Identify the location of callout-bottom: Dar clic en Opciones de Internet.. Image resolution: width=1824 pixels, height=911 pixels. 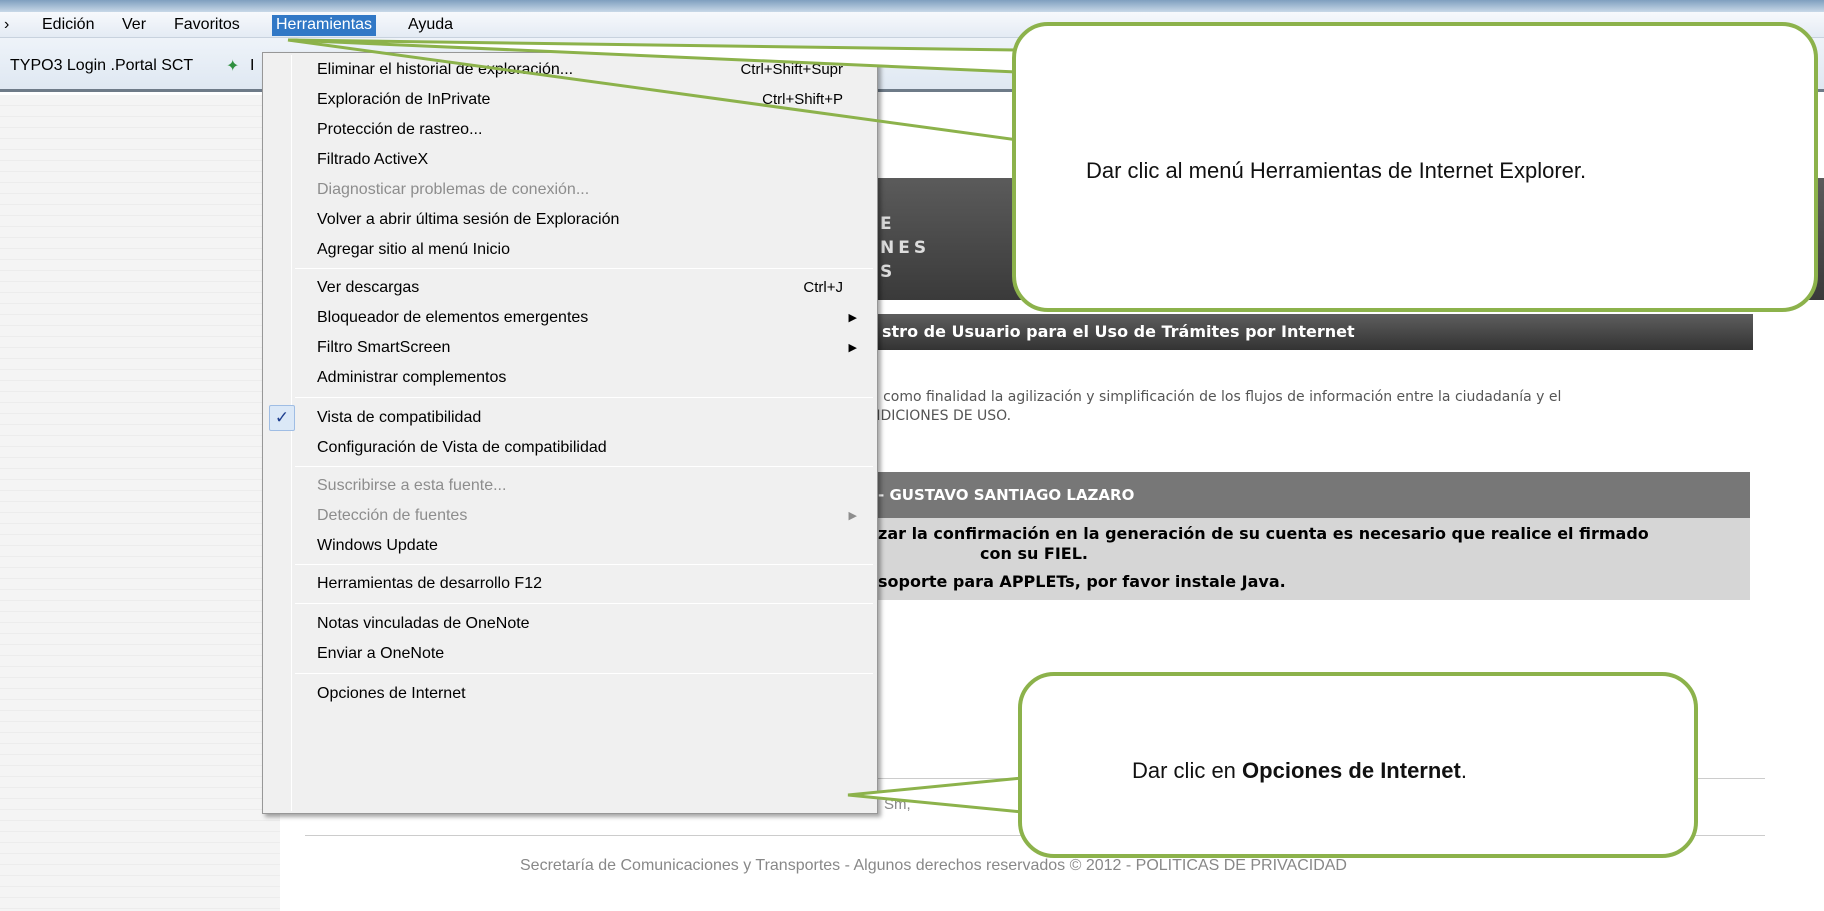
(1358, 765).